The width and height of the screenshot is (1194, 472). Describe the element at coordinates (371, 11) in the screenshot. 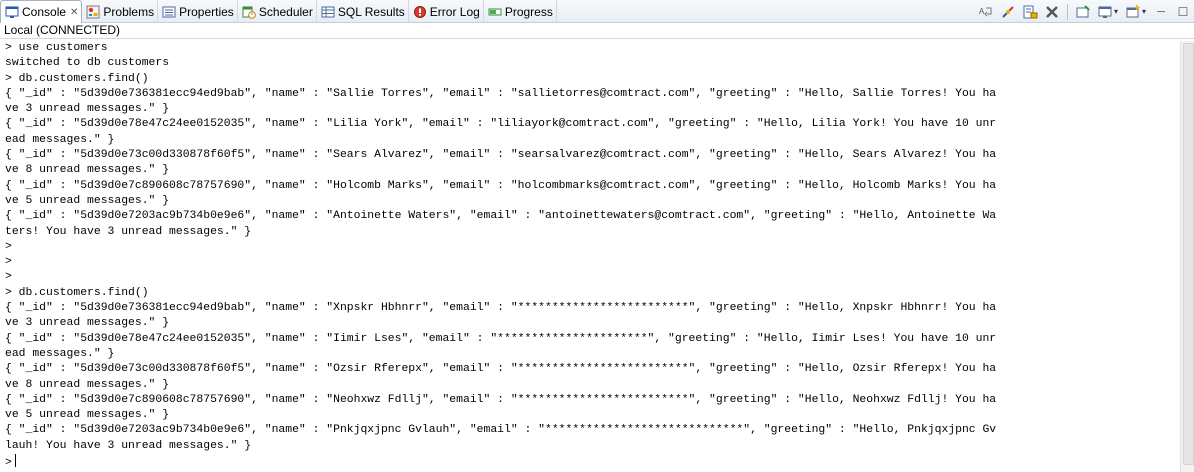

I see `tab-sql-results-label: SQL Results` at that location.